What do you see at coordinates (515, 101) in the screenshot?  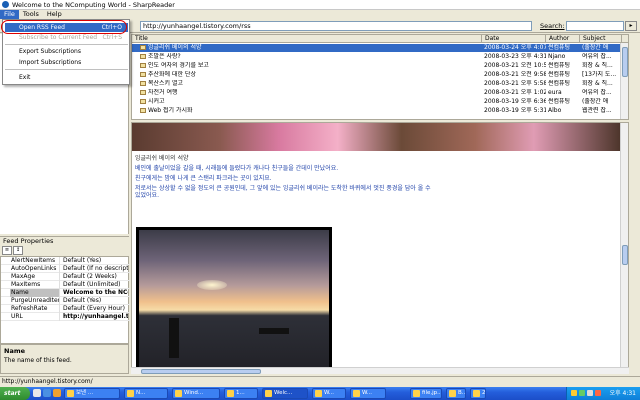 I see `item-date: 2008-03-19 오후 6:36` at bounding box center [515, 101].